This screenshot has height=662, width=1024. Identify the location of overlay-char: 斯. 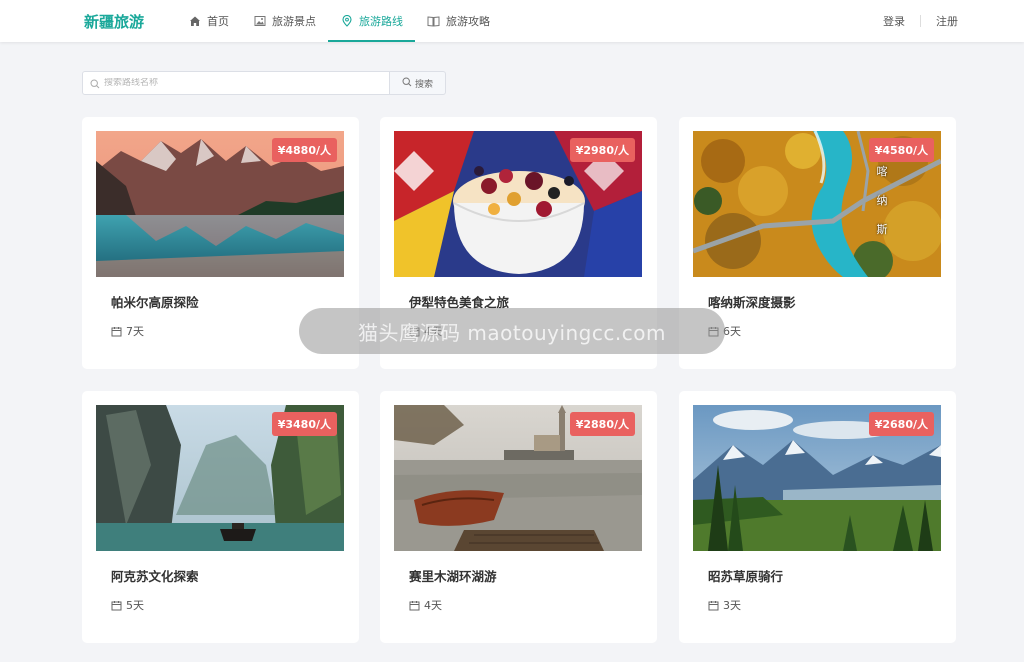
(882, 229).